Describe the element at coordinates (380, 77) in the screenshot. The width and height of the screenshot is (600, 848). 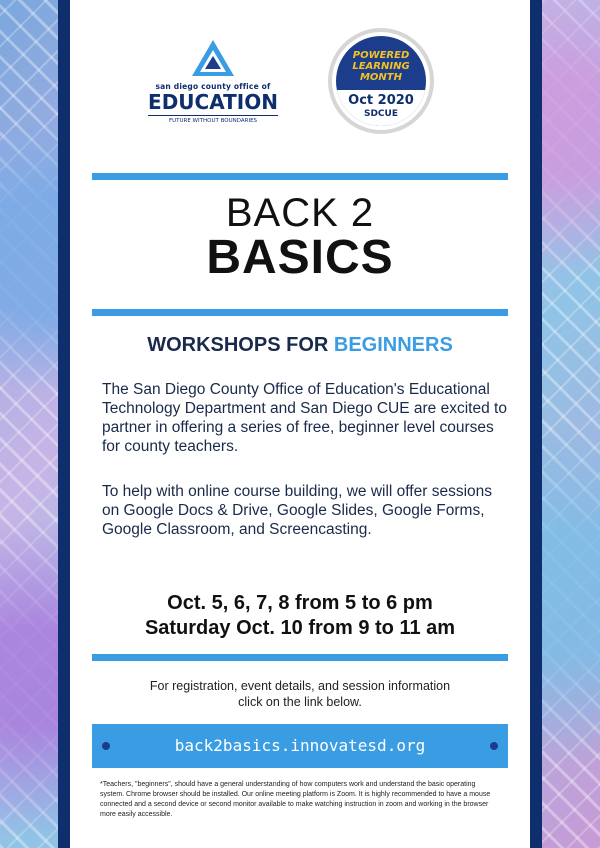
I see `badge-line3: MONTH` at that location.